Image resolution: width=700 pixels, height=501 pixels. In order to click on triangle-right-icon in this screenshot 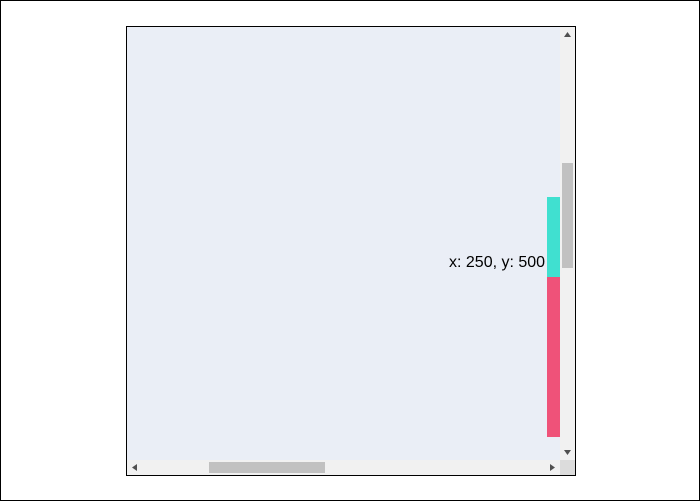, I will do `click(552, 467)`.